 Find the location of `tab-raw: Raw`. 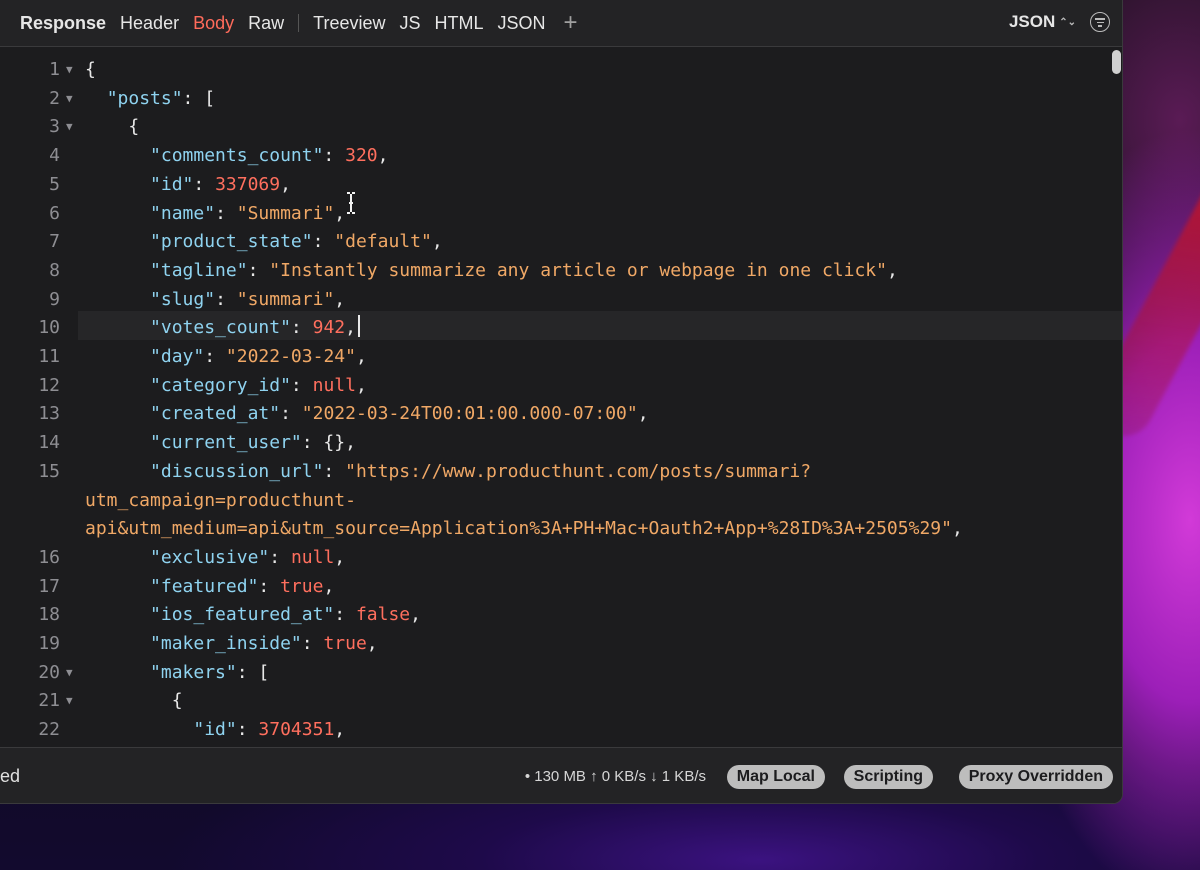

tab-raw: Raw is located at coordinates (266, 23).